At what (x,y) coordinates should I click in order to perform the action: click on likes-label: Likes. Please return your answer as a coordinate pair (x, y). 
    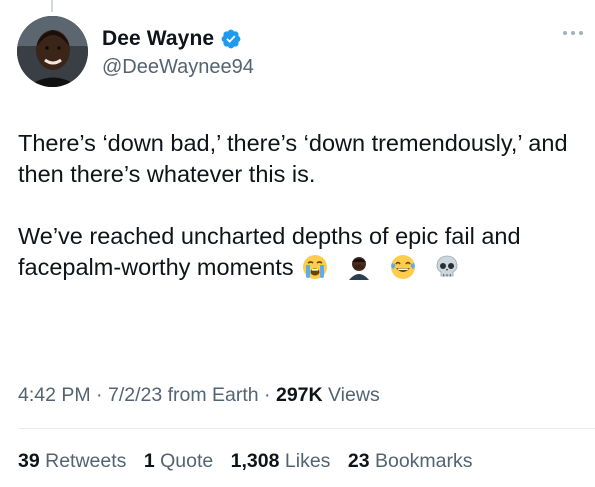
    Looking at the image, I should click on (305, 461).